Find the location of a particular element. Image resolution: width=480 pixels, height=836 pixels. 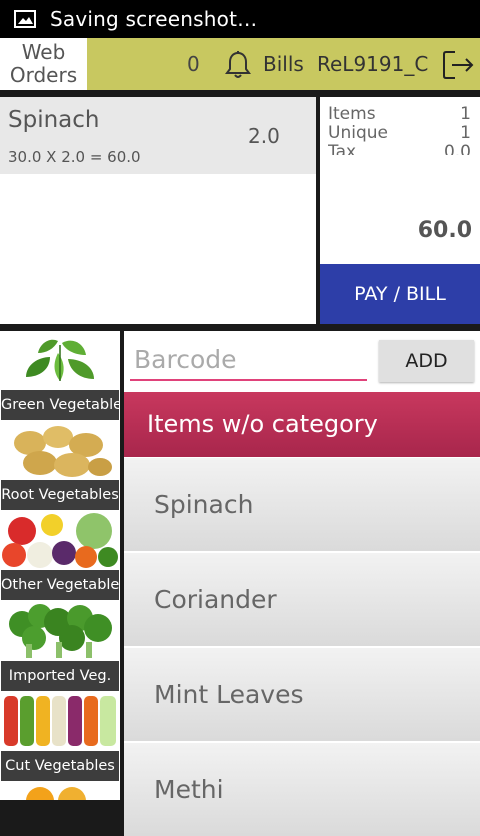

summary-label: Tax is located at coordinates (342, 148).